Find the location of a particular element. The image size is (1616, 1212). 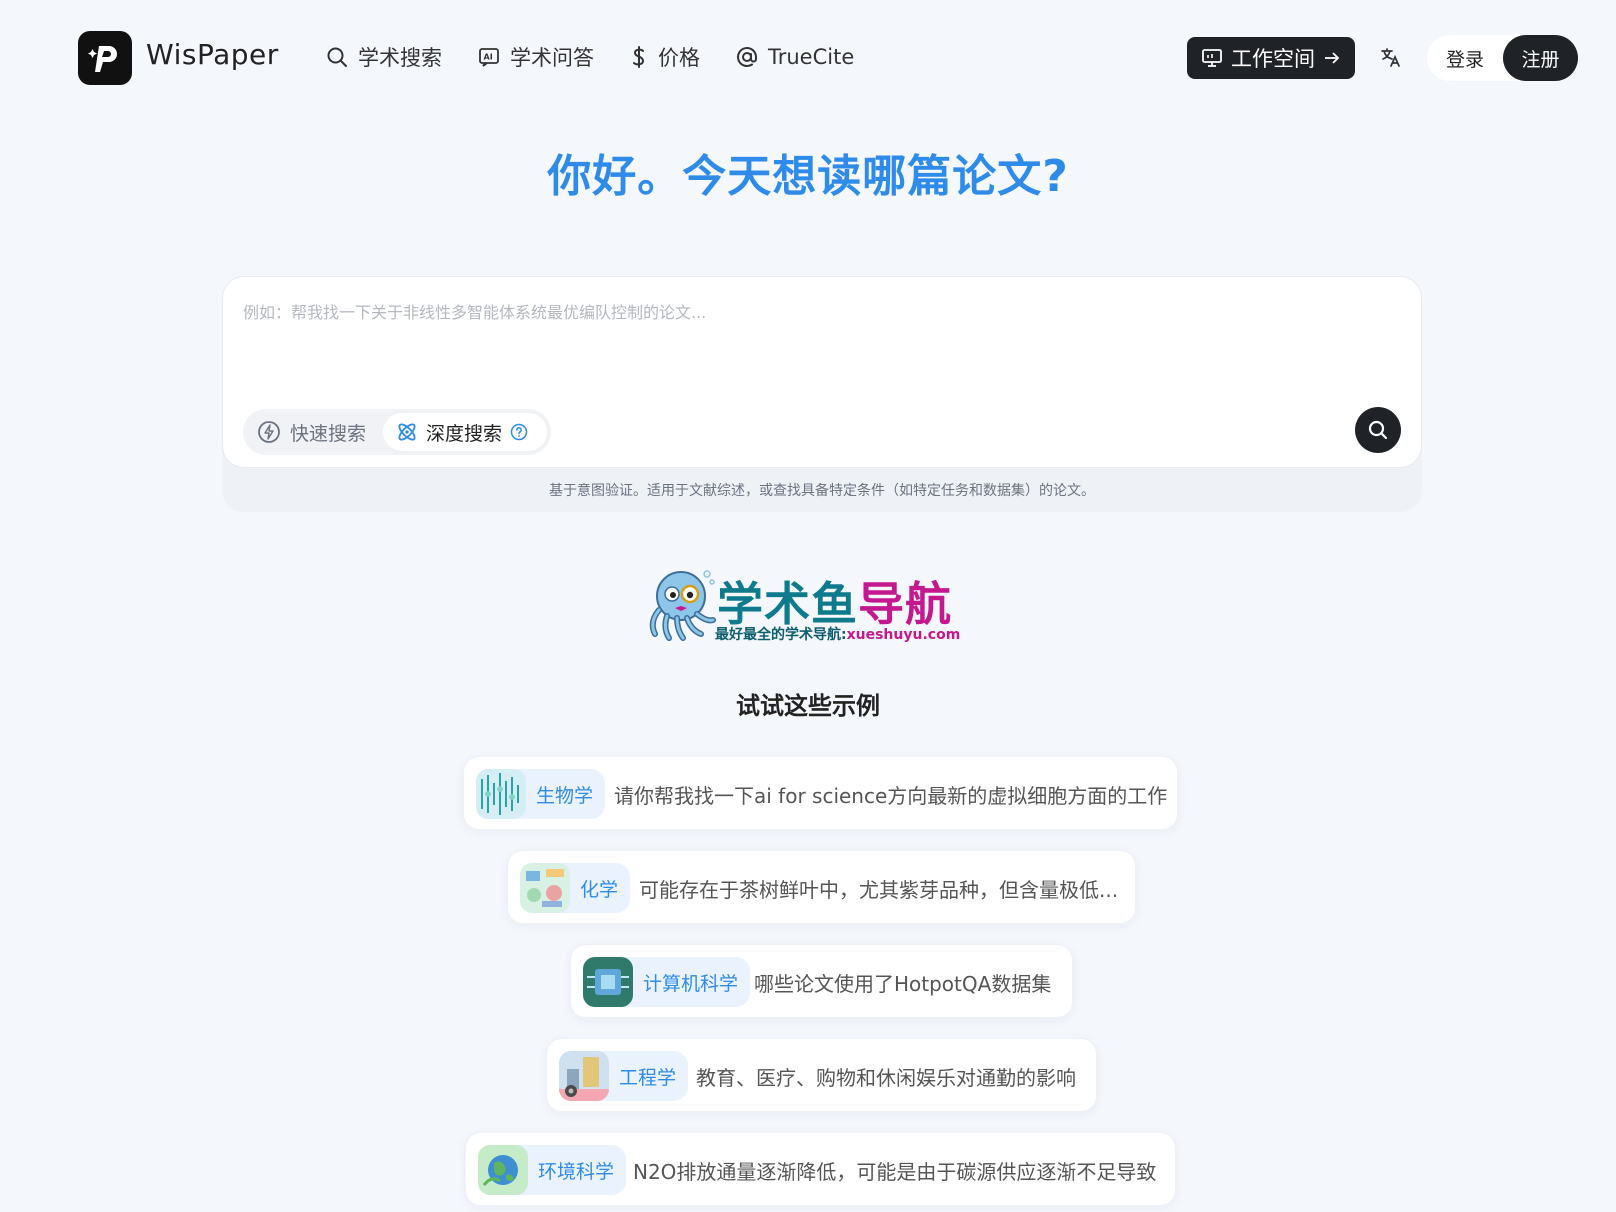

example-tag-pill: 计算机科学 is located at coordinates (667, 982).